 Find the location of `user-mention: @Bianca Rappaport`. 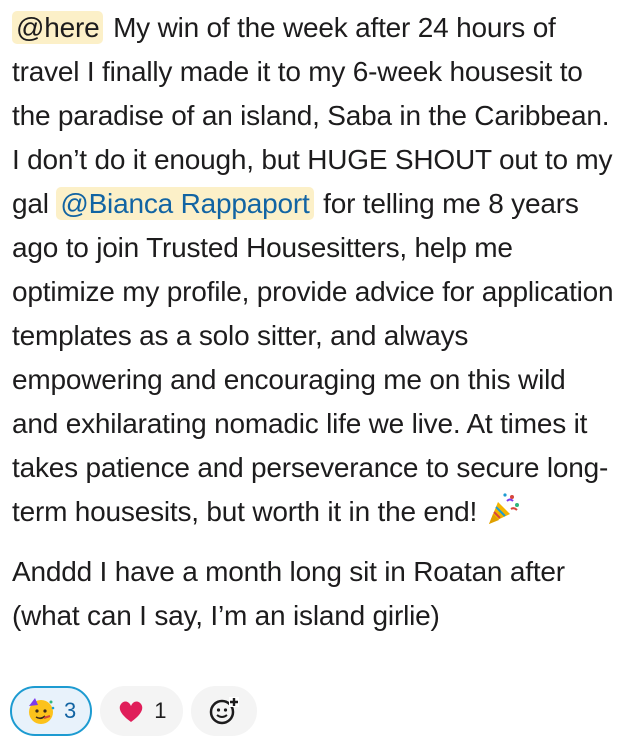

user-mention: @Bianca Rappaport is located at coordinates (185, 203).